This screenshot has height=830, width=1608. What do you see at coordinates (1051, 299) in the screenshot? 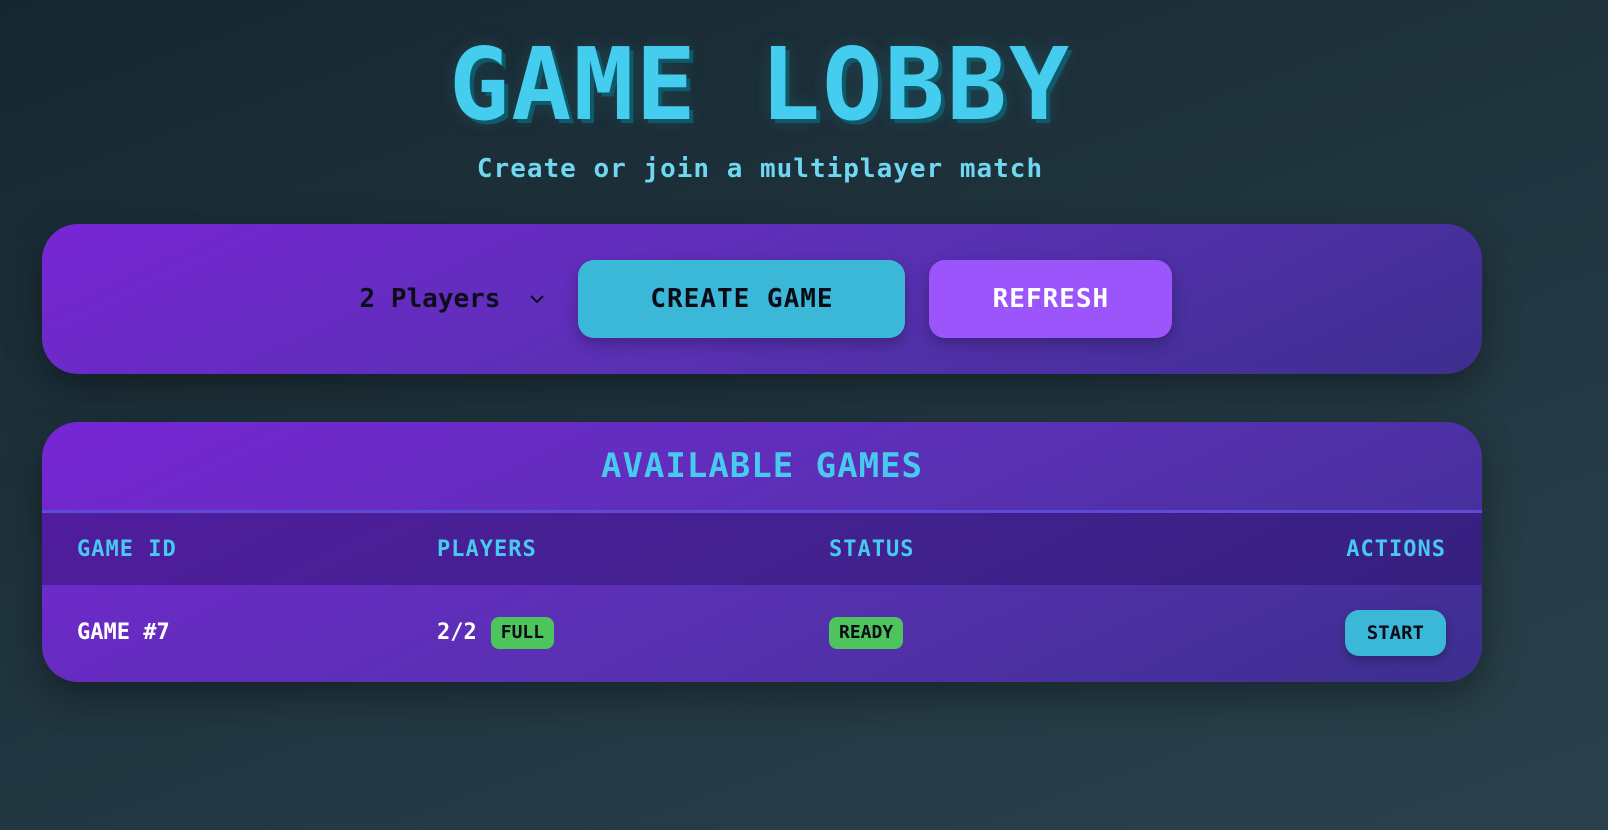
I see `refresh-button: REFRESH` at bounding box center [1051, 299].